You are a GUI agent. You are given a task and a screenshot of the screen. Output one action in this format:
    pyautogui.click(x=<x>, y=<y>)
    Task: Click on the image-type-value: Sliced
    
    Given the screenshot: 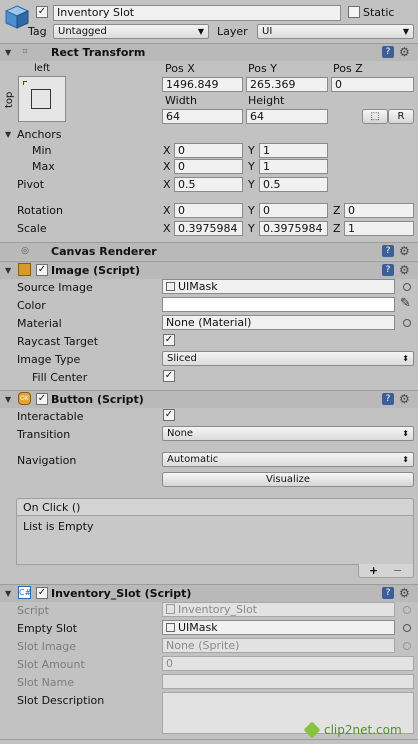 What is the action you would take?
    pyautogui.click(x=182, y=358)
    